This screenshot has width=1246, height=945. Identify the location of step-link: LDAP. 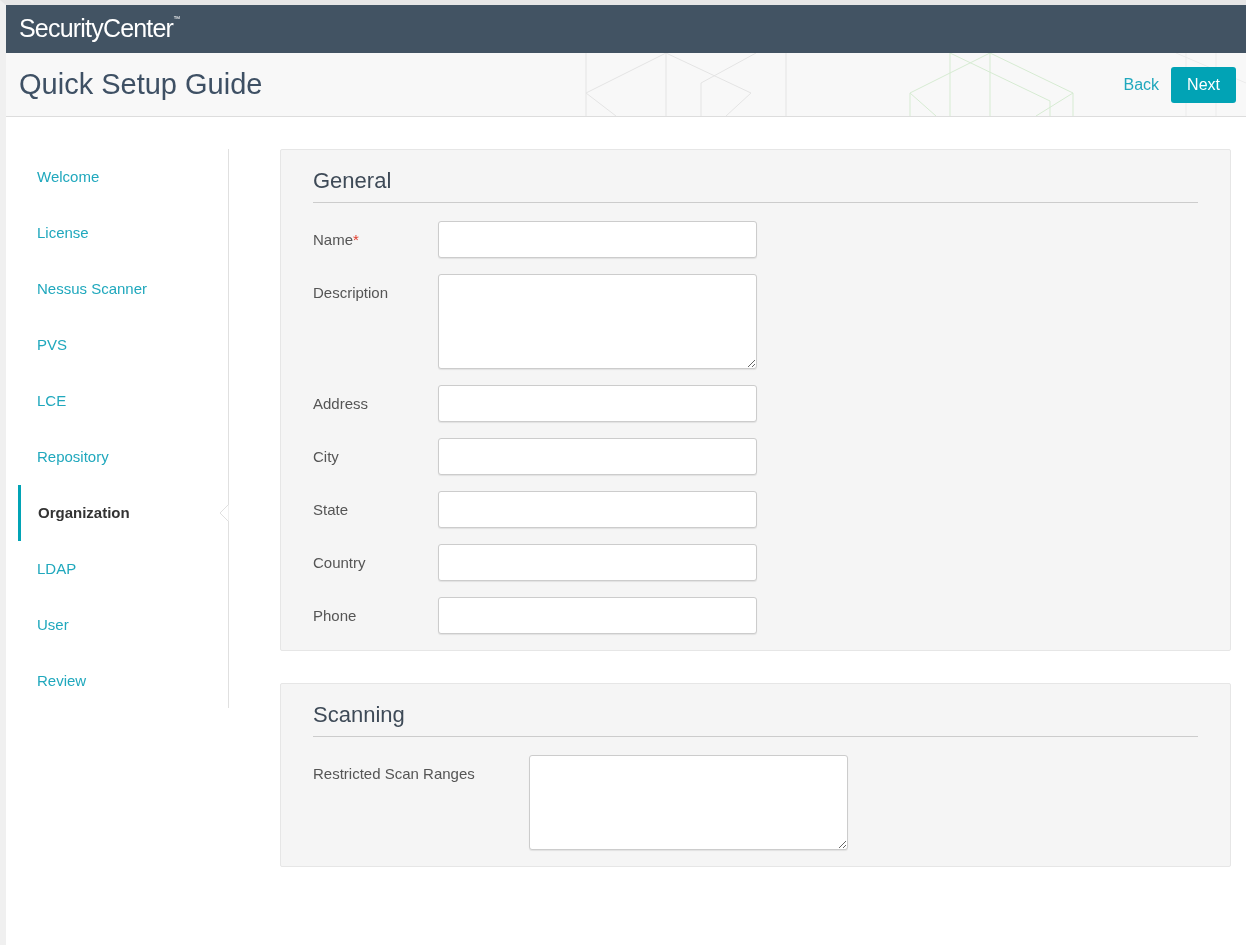
(123, 569).